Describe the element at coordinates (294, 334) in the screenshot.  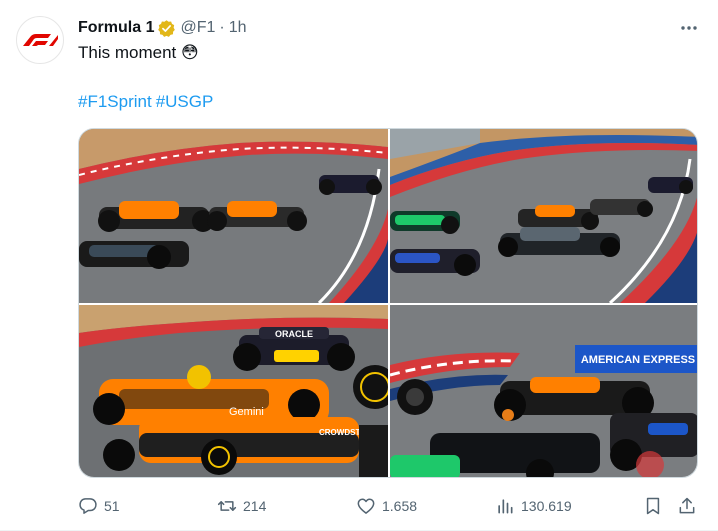
I see `oracle-sponsor-text: ORACLE` at that location.